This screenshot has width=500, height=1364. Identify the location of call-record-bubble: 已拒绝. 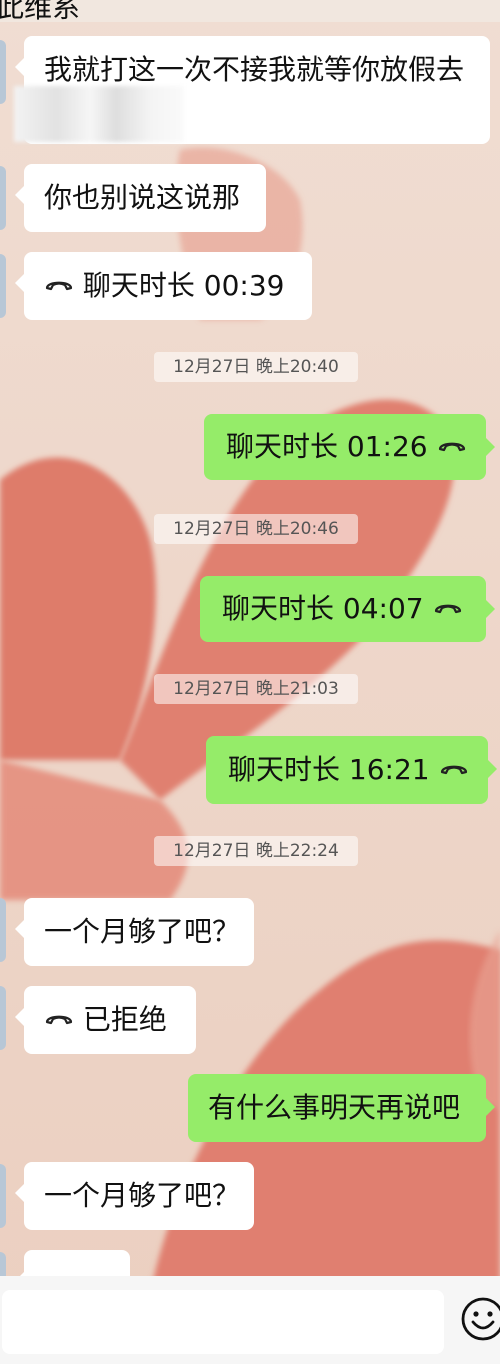
(105, 1020).